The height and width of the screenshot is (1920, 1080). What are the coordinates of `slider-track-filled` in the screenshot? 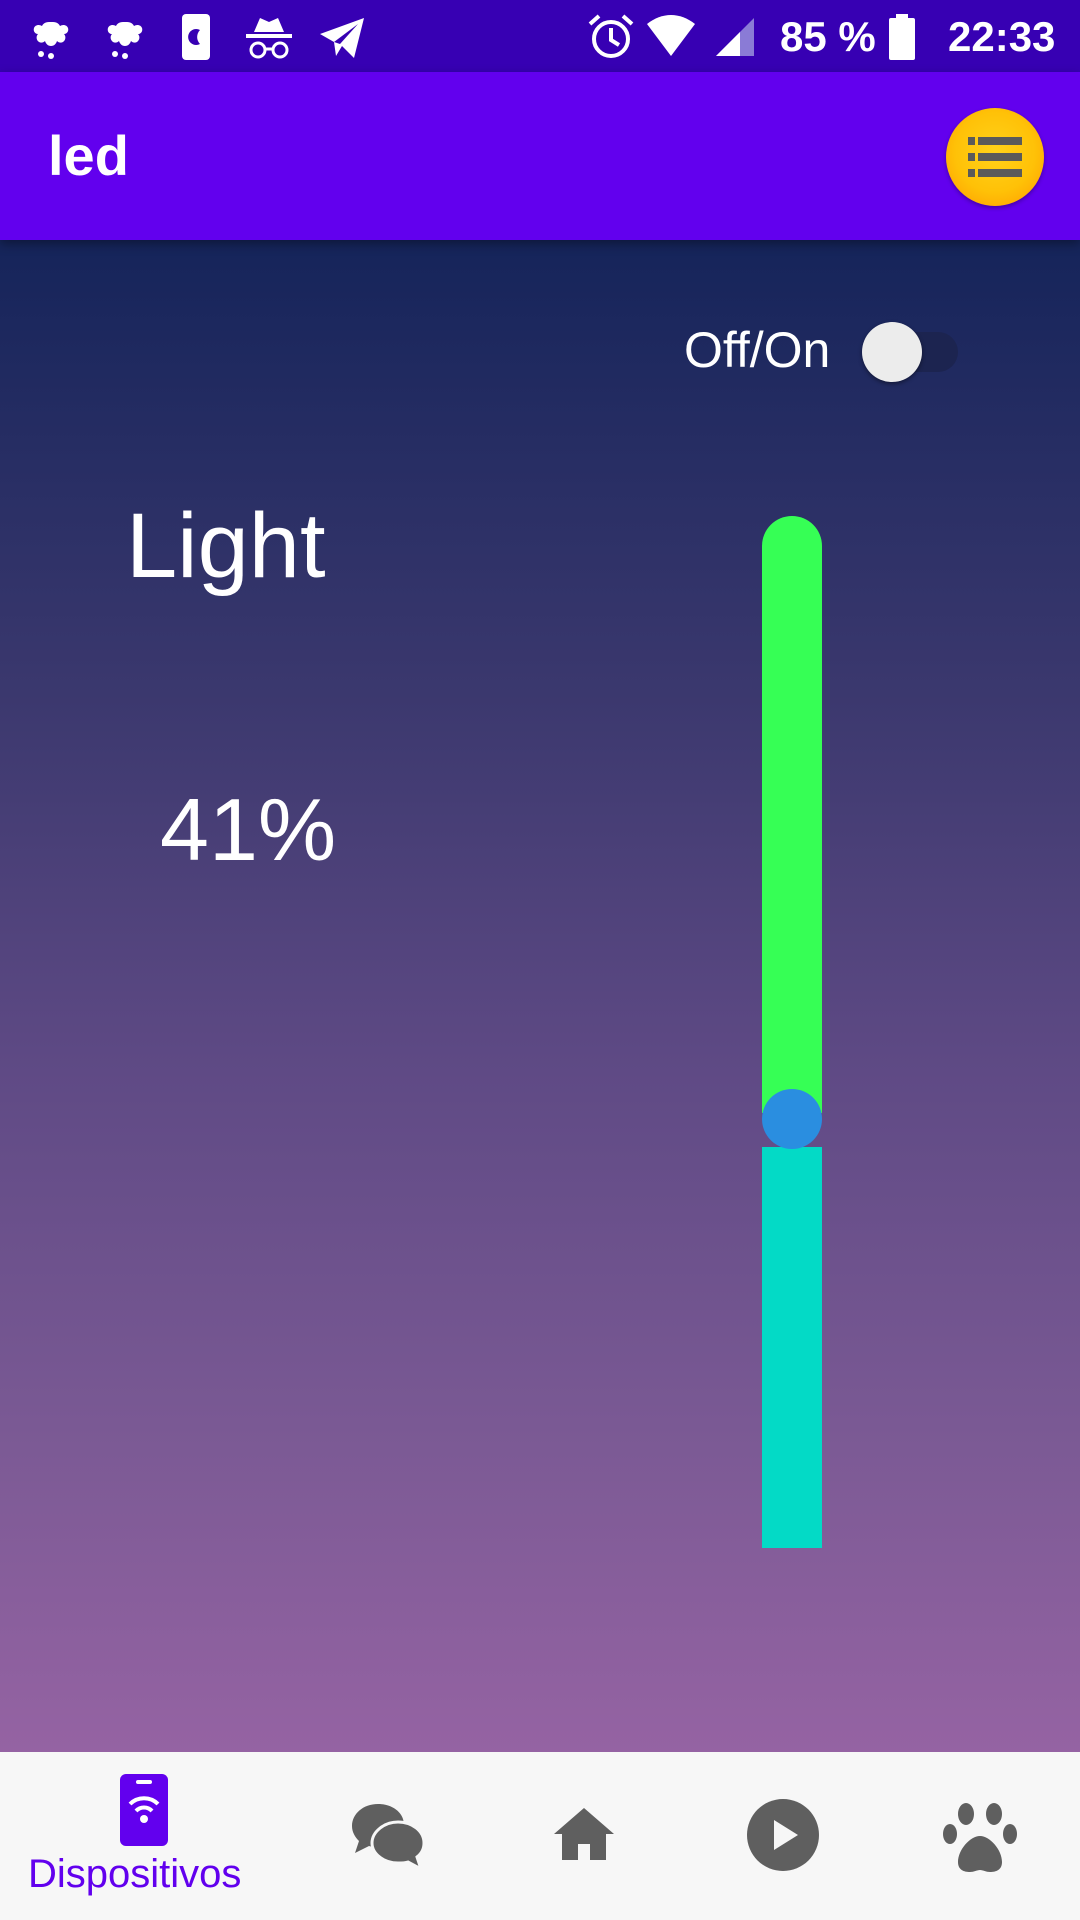 It's located at (792, 1347).